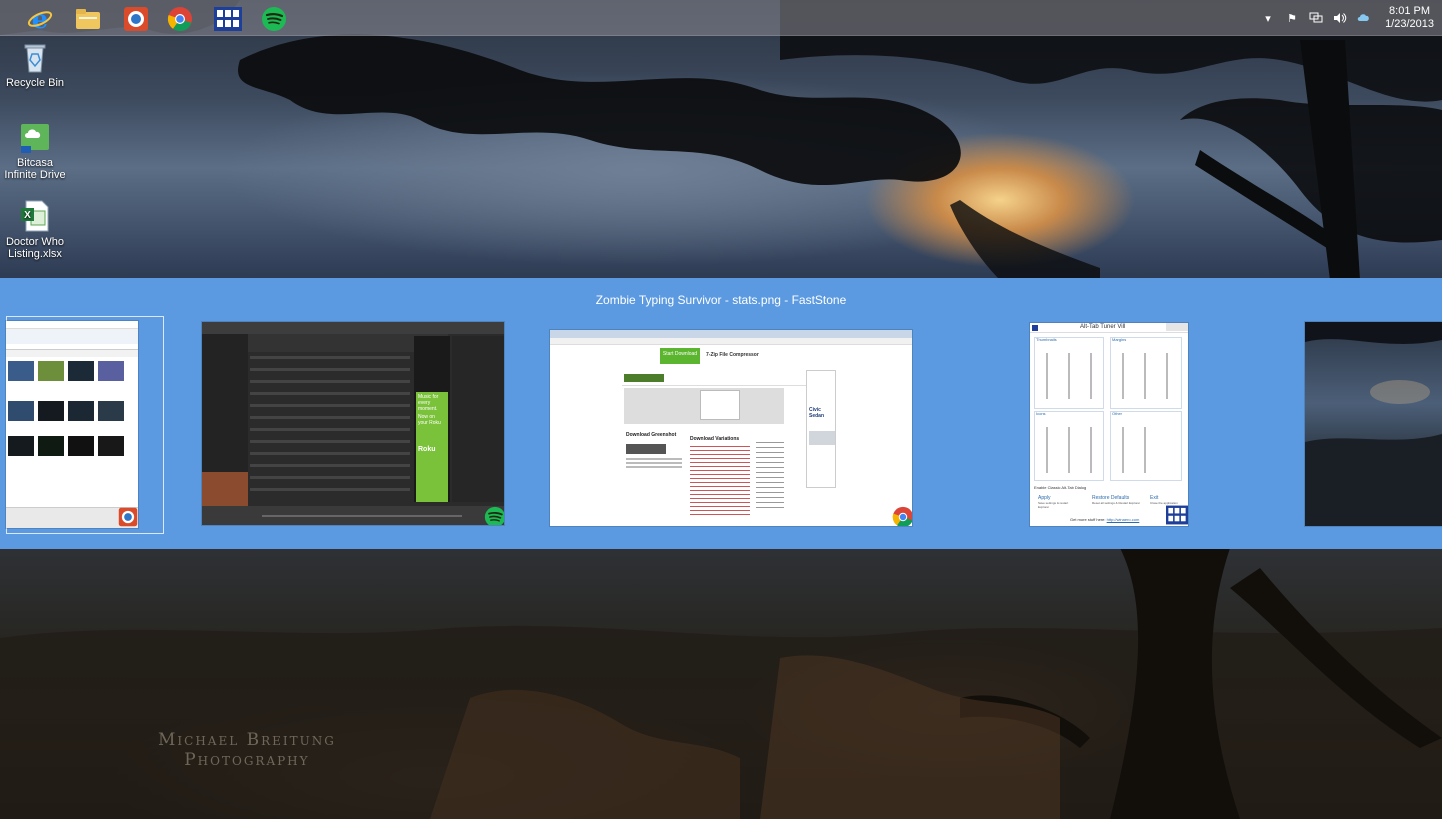  What do you see at coordinates (1340, 18) in the screenshot?
I see `volume-icon` at bounding box center [1340, 18].